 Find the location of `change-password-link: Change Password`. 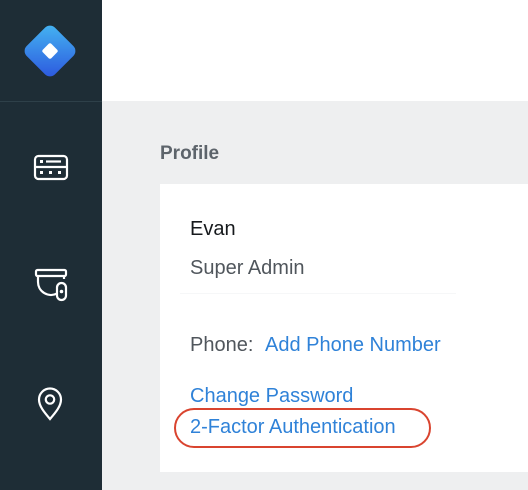

change-password-link: Change Password is located at coordinates (271, 396).